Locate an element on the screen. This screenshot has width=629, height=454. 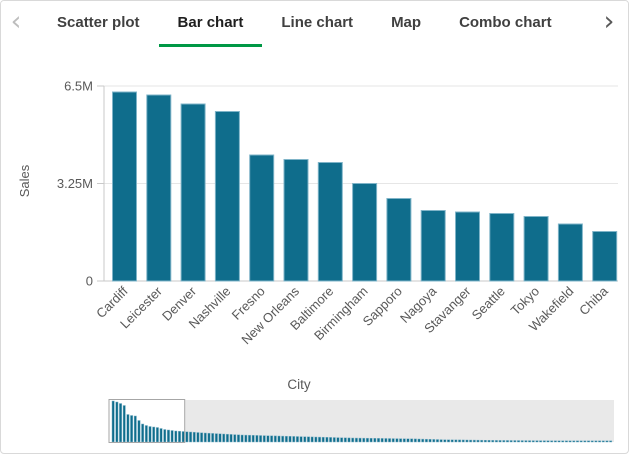
tab-map: Map is located at coordinates (406, 24).